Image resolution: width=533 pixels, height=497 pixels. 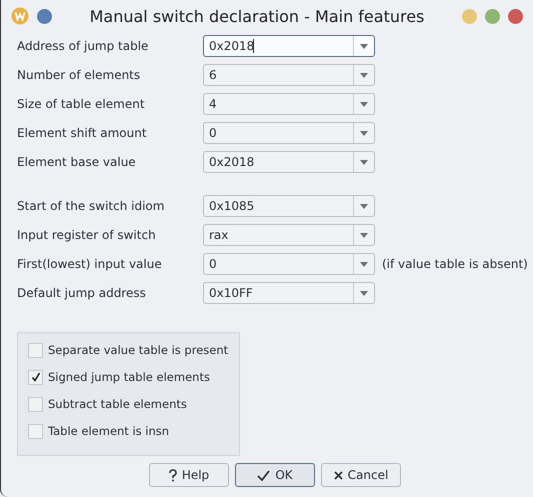 What do you see at coordinates (515, 16) in the screenshot?
I see `close-button` at bounding box center [515, 16].